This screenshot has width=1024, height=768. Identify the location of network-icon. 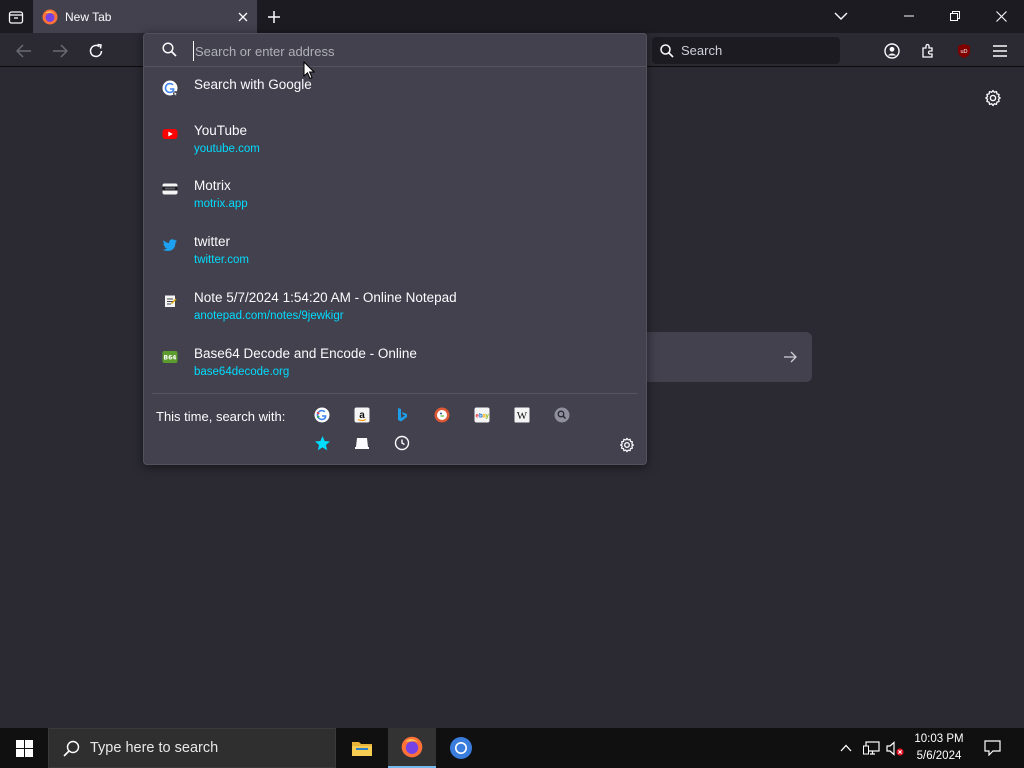
(871, 748).